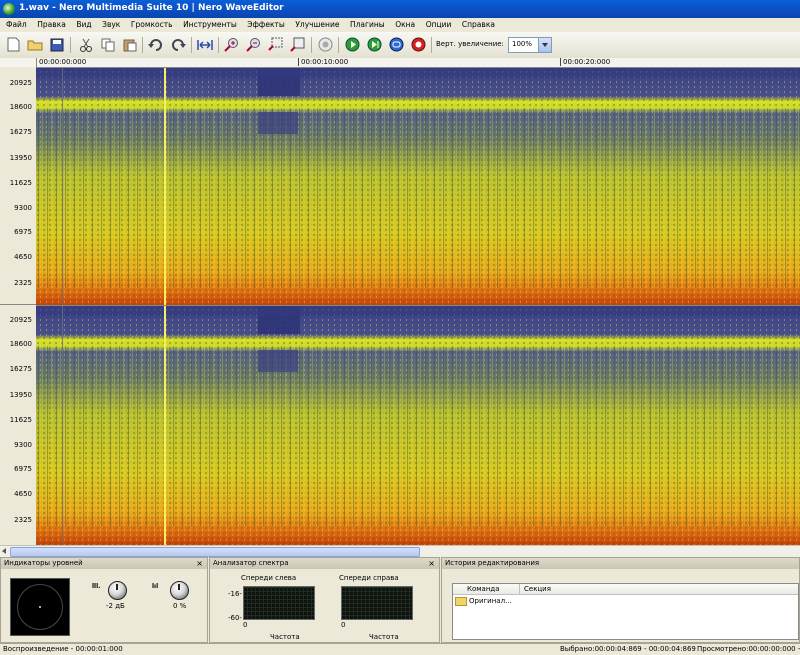 Image resolution: width=800 pixels, height=655 pixels. Describe the element at coordinates (470, 44) in the screenshot. I see `vertical-zoom-label: Верт. увеличение:` at that location.